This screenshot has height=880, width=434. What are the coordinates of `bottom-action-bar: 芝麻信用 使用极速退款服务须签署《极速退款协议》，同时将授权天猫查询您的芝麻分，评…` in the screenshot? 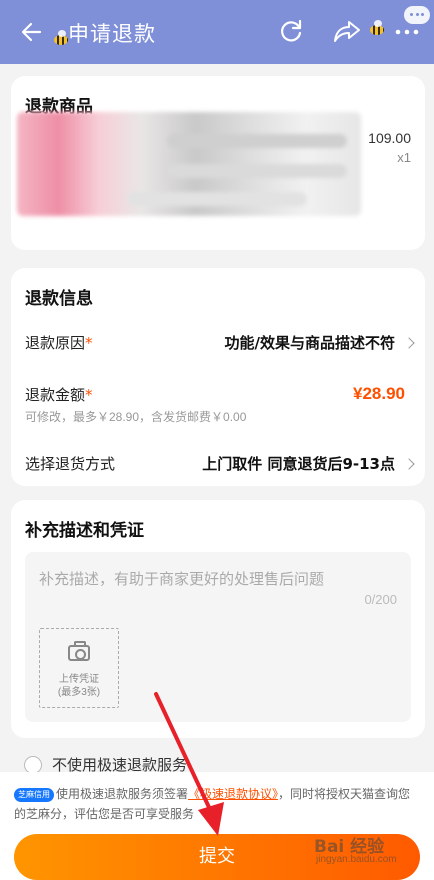 It's located at (217, 826).